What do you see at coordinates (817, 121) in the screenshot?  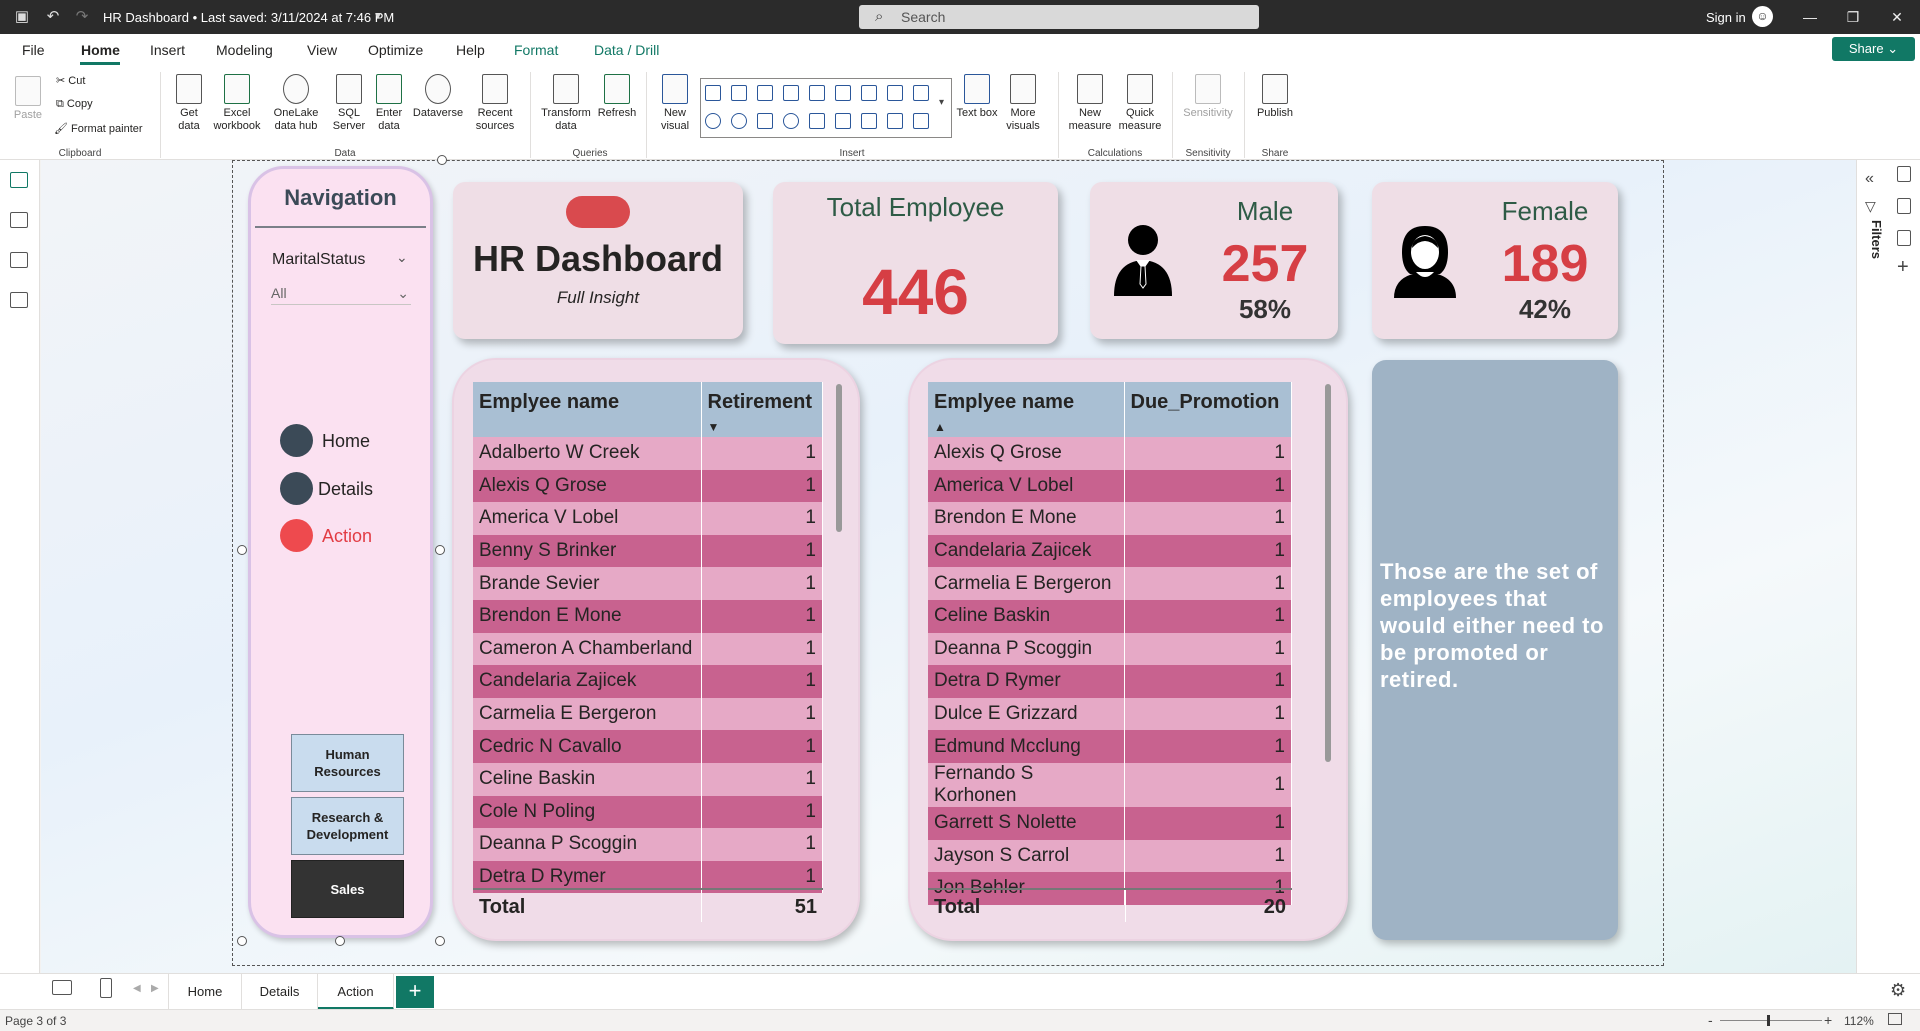 I see `gauge-icon` at bounding box center [817, 121].